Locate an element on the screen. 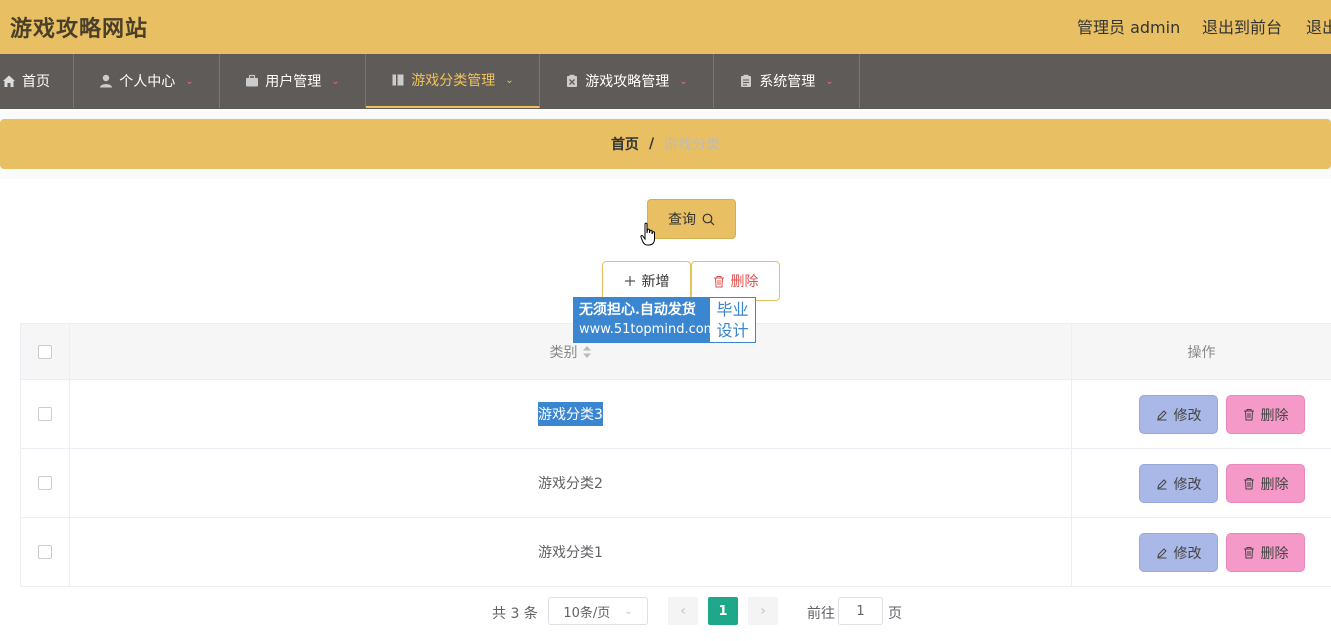 The image size is (1331, 641). table-row: 游戏分类3 修改 删除 is located at coordinates (675, 414).